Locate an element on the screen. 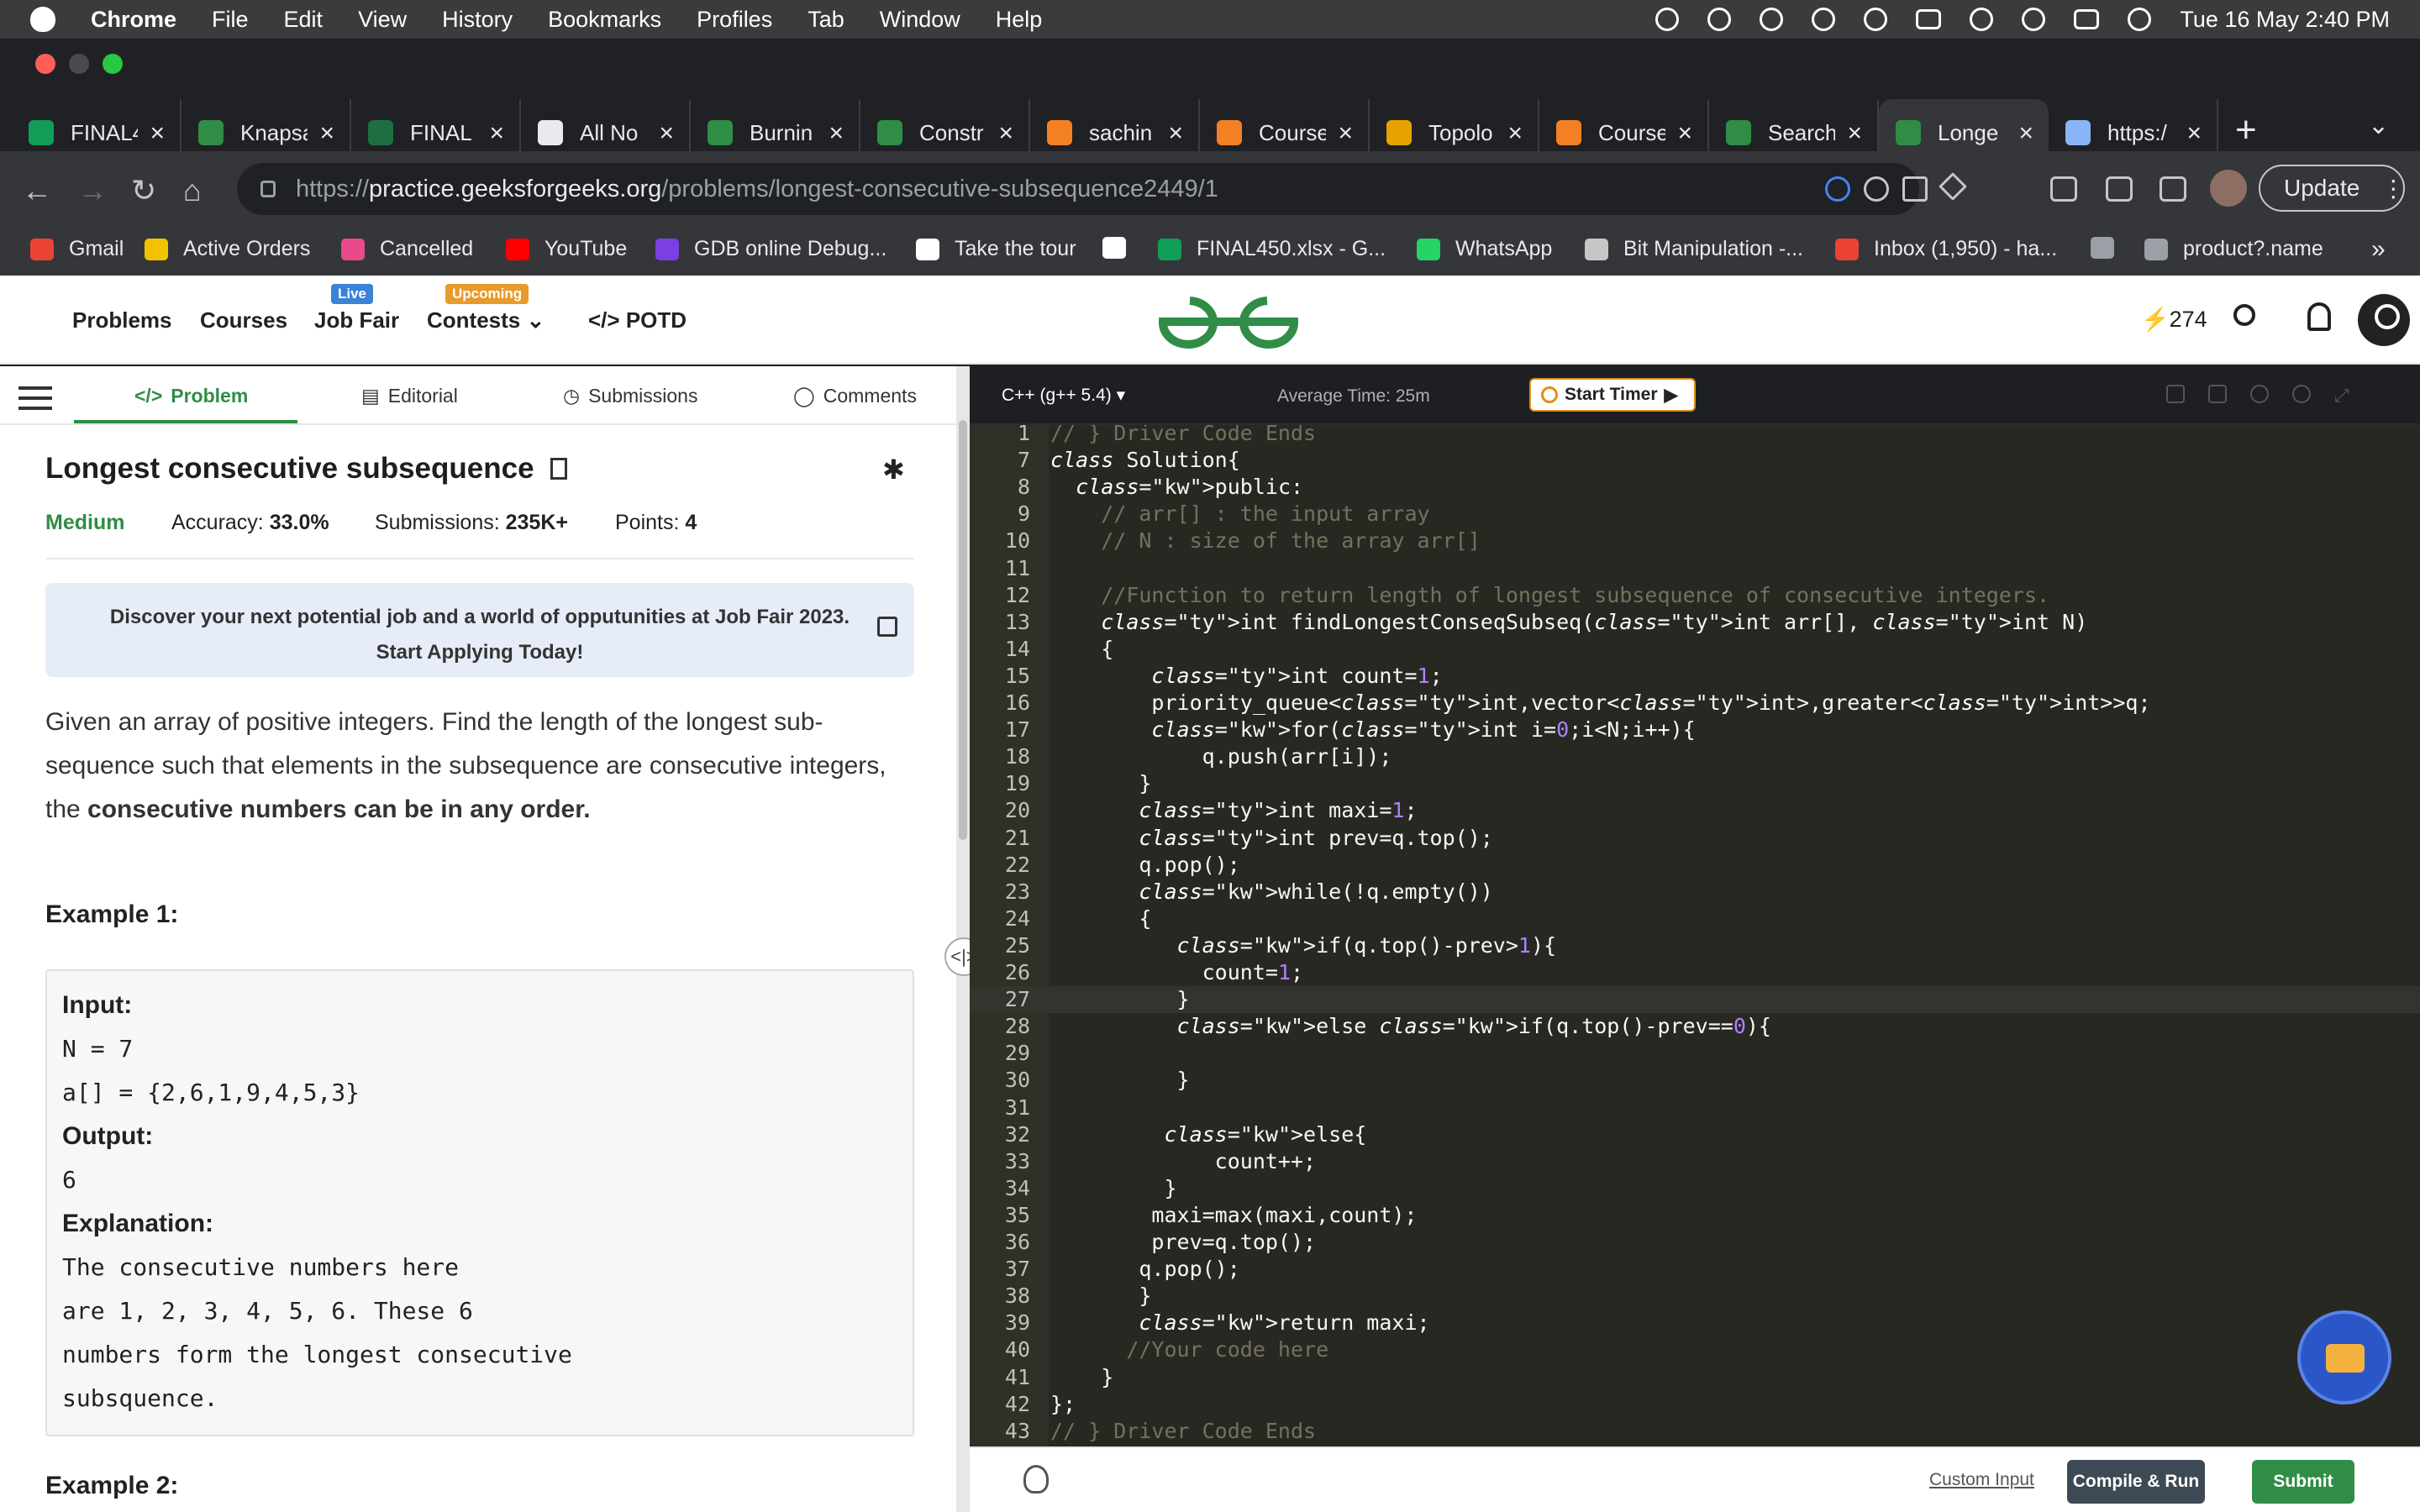  bookmark-item: Take the tour is located at coordinates (996, 249).